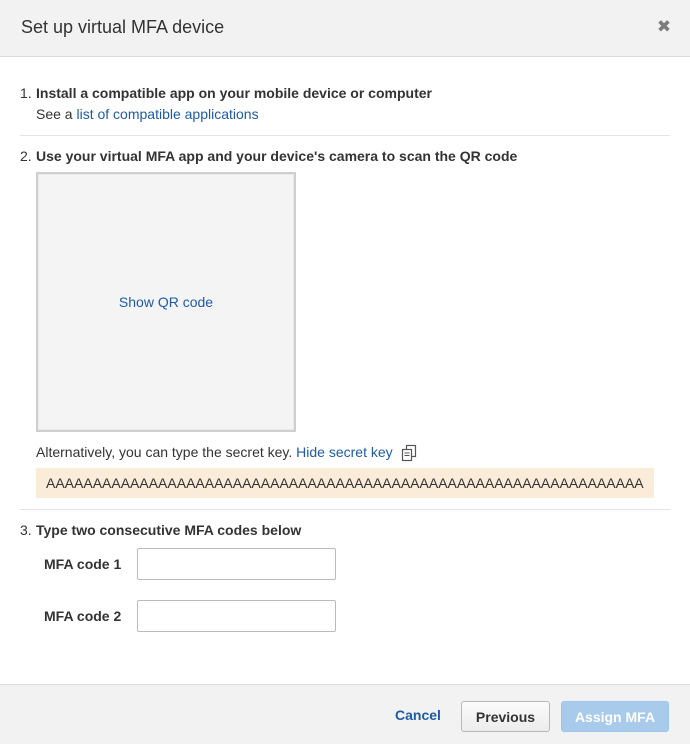  What do you see at coordinates (83, 564) in the screenshot?
I see `mfa-code-1-label: MFA code 1` at bounding box center [83, 564].